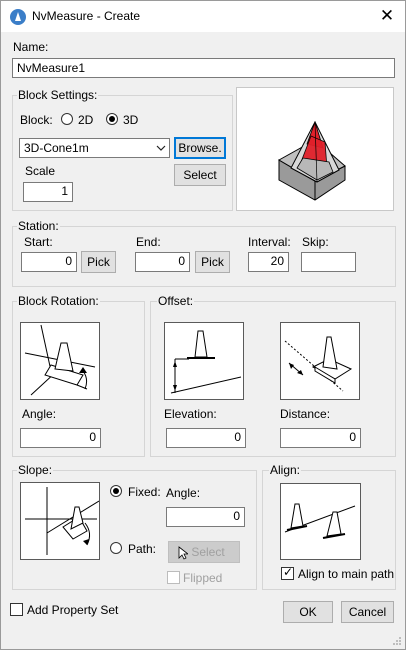  I want to click on close-icon: ✕, so click(387, 16).